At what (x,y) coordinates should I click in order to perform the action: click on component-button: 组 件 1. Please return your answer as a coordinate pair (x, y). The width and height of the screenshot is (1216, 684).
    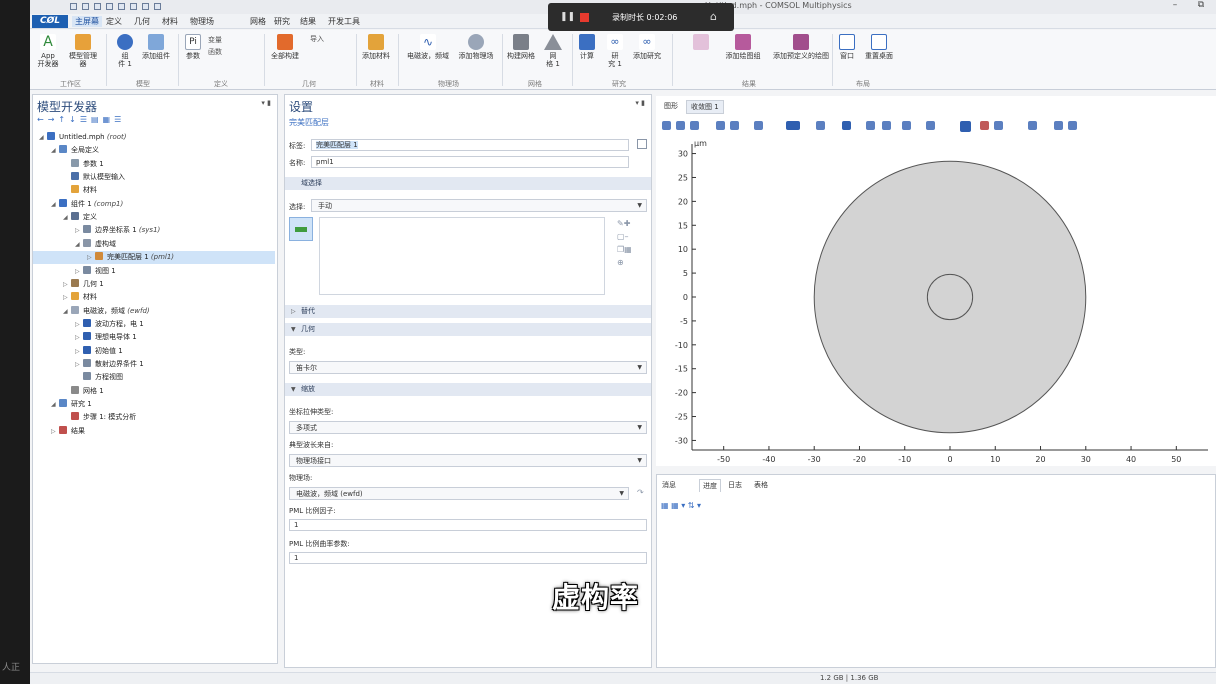
    Looking at the image, I should click on (125, 51).